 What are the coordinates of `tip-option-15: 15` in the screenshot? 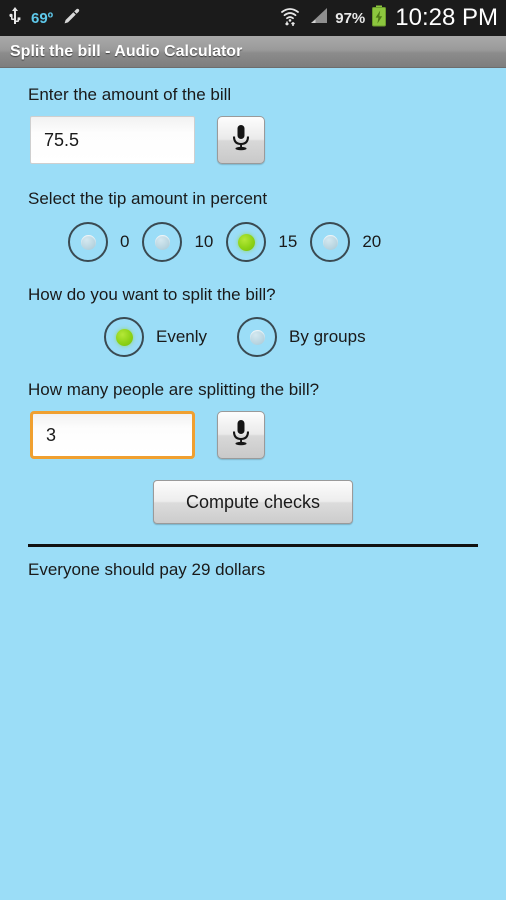 It's located at (261, 242).